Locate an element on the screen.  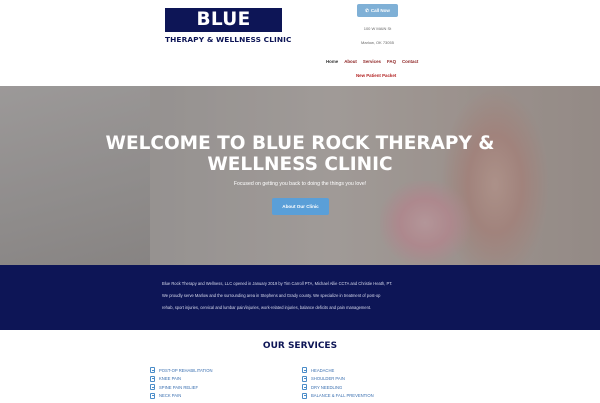
service-label: BALANCE & FALL PREVENTION is located at coordinates (342, 396).